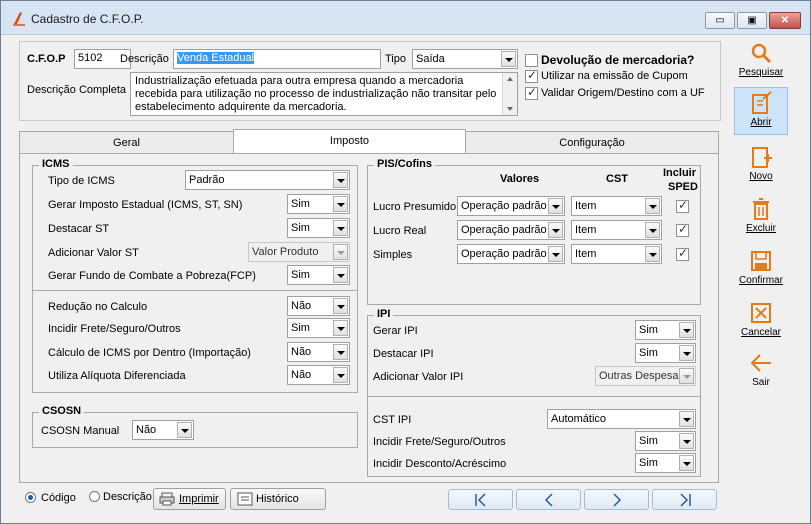 The image size is (811, 524). What do you see at coordinates (318, 352) in the screenshot?
I see `calculo-select: Não` at bounding box center [318, 352].